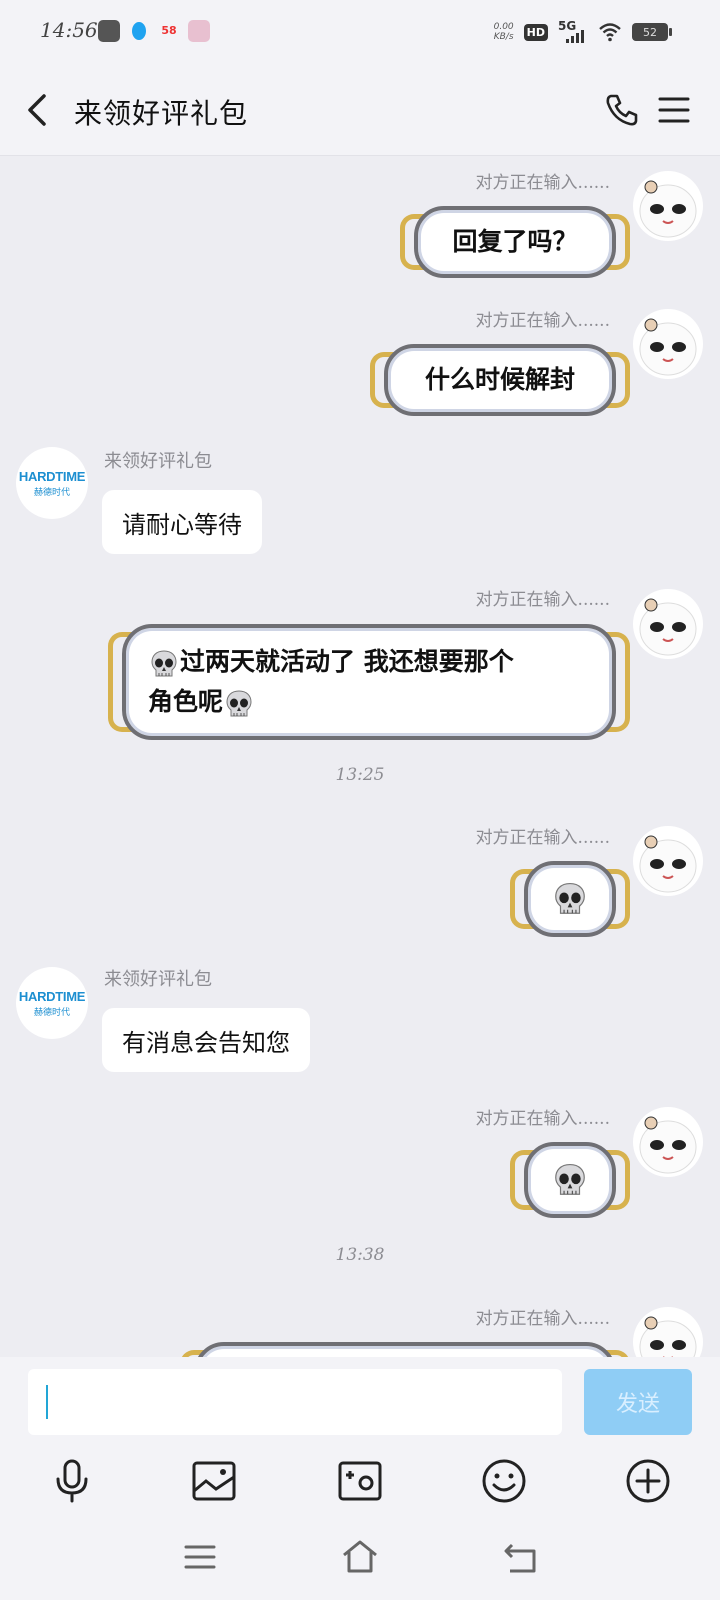  Describe the element at coordinates (648, 1481) in the screenshot. I see `plus-icon` at that location.